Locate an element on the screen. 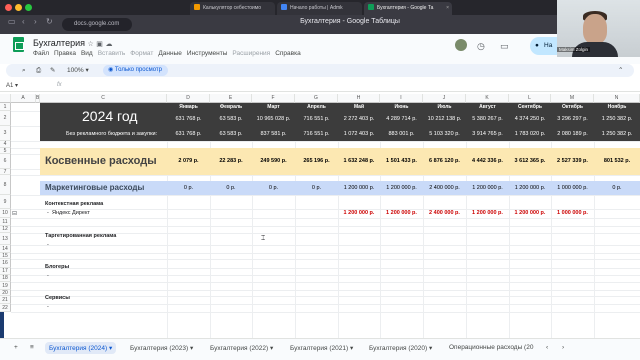 The width and height of the screenshot is (640, 360). no-budget-value-cell: 5 103 320 р. is located at coordinates (444, 134).